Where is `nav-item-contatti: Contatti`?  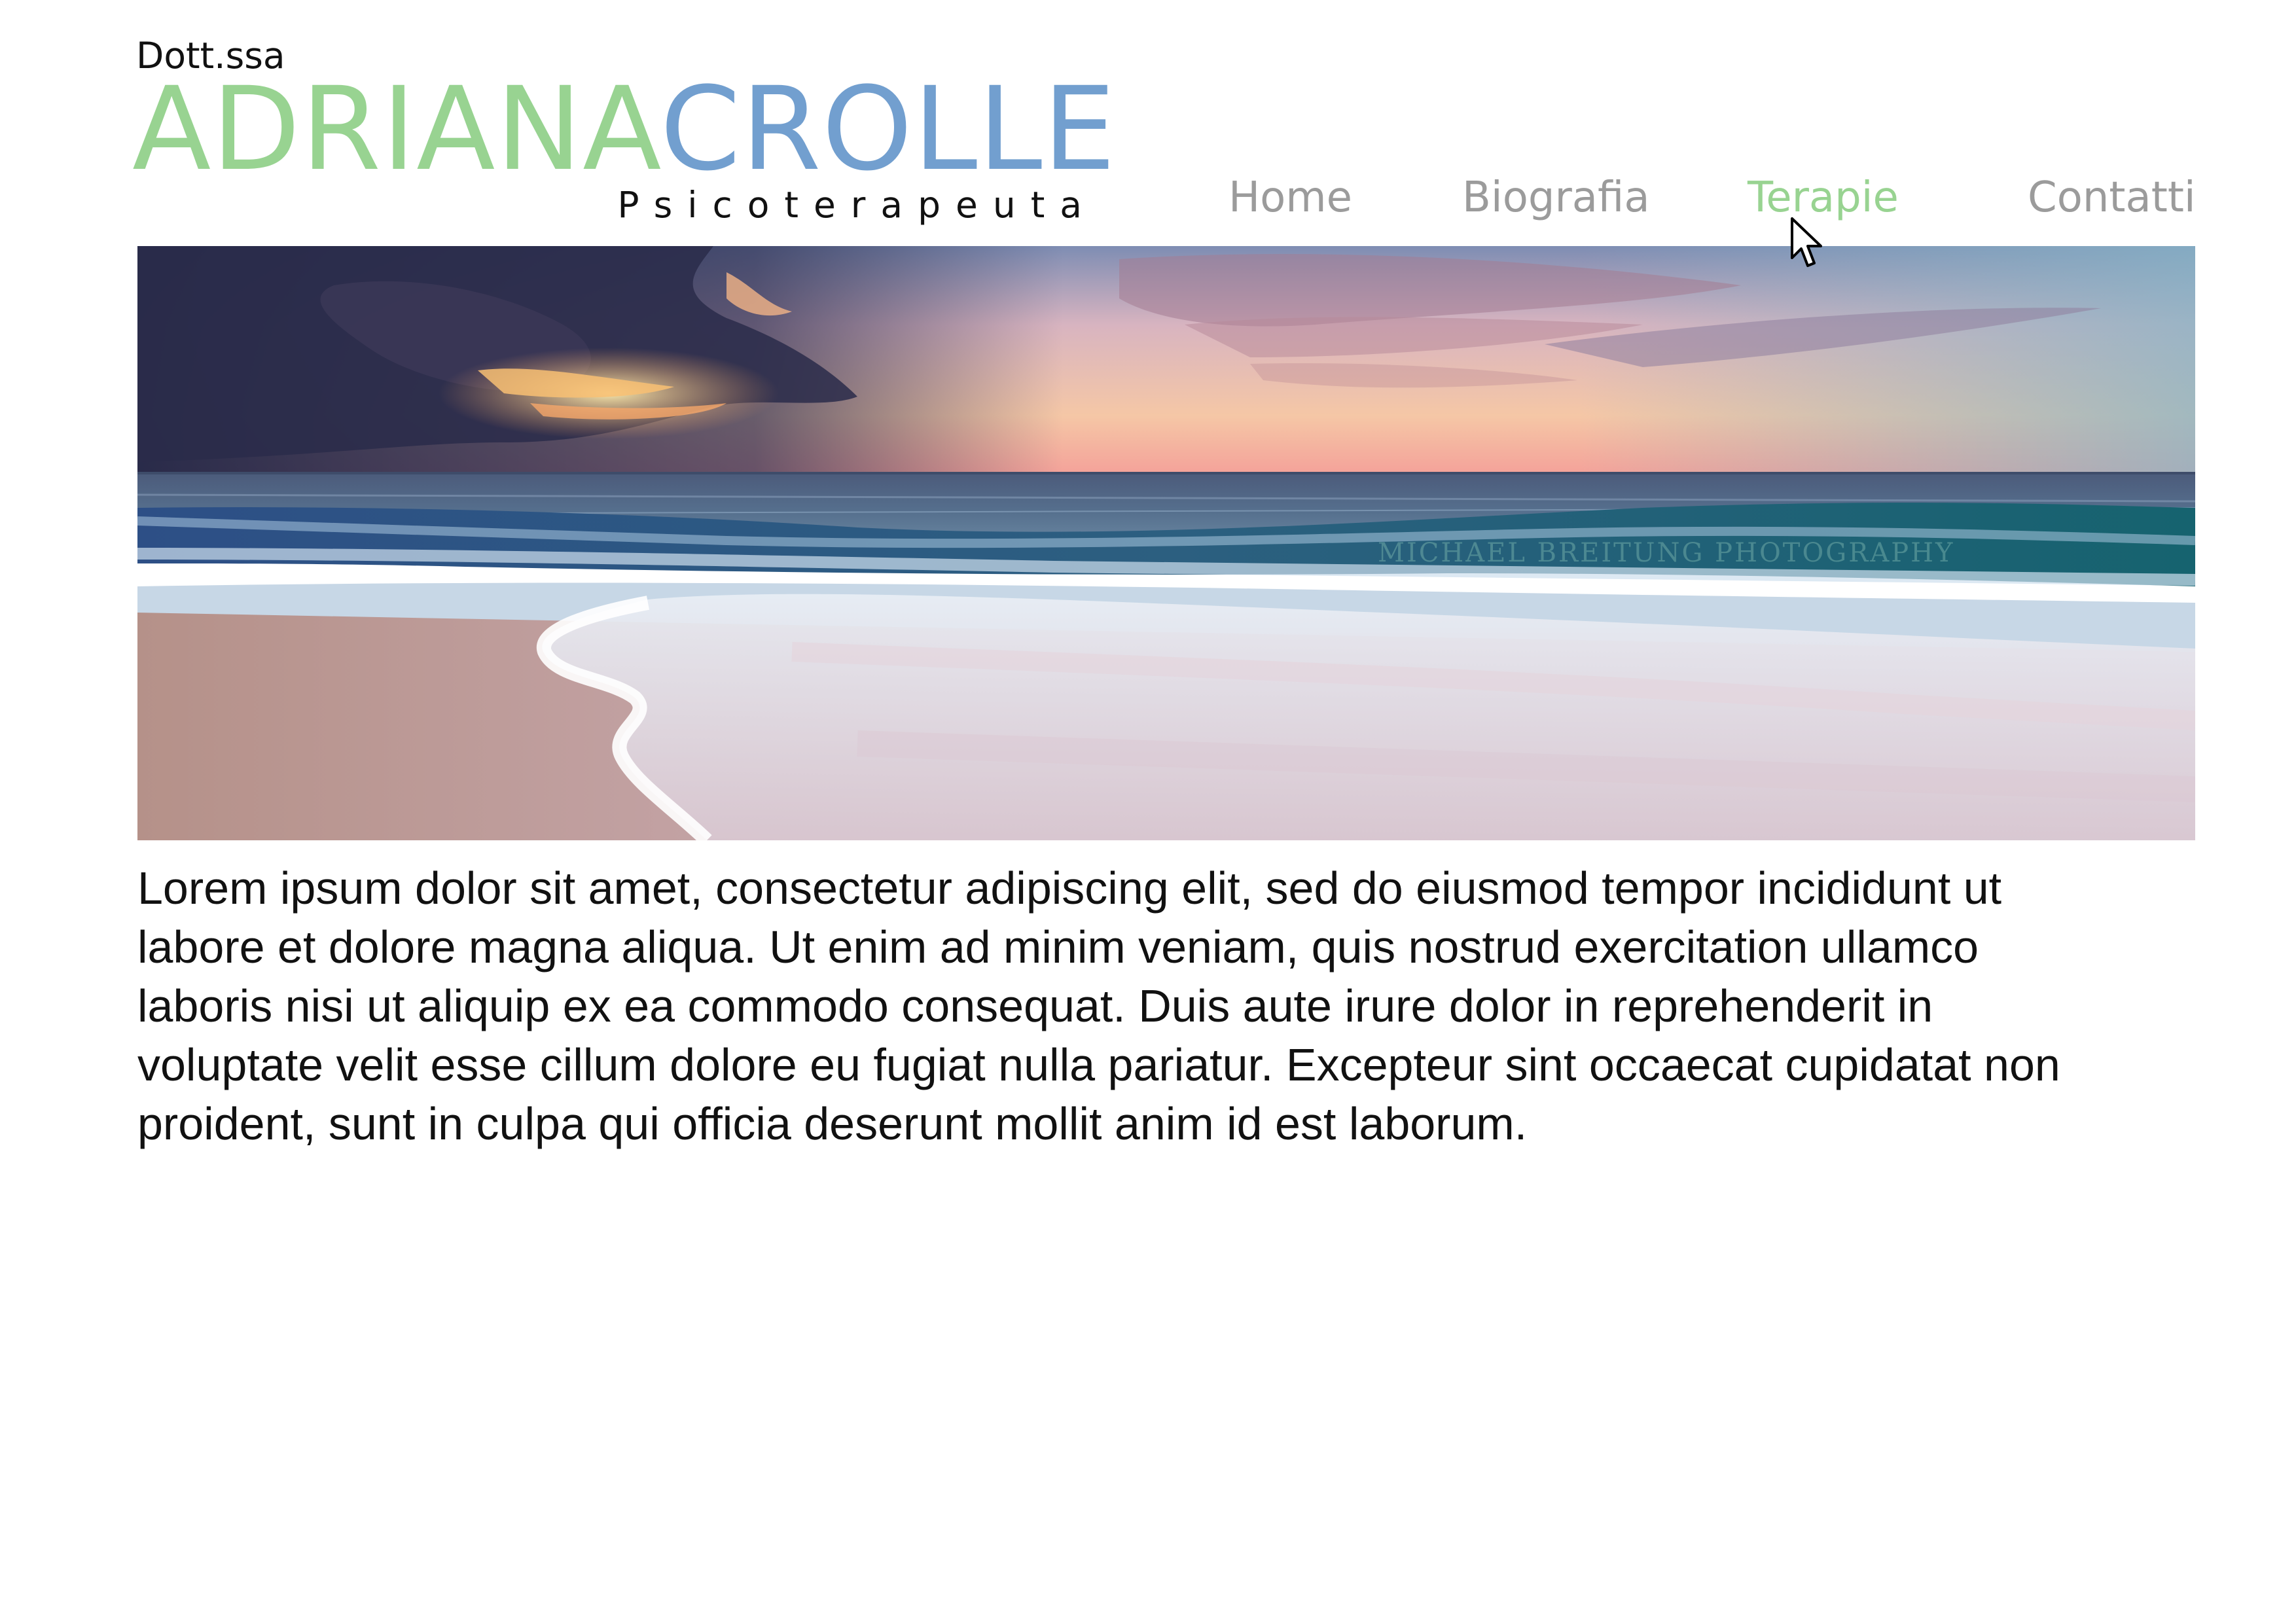 nav-item-contatti: Contatti is located at coordinates (2112, 198).